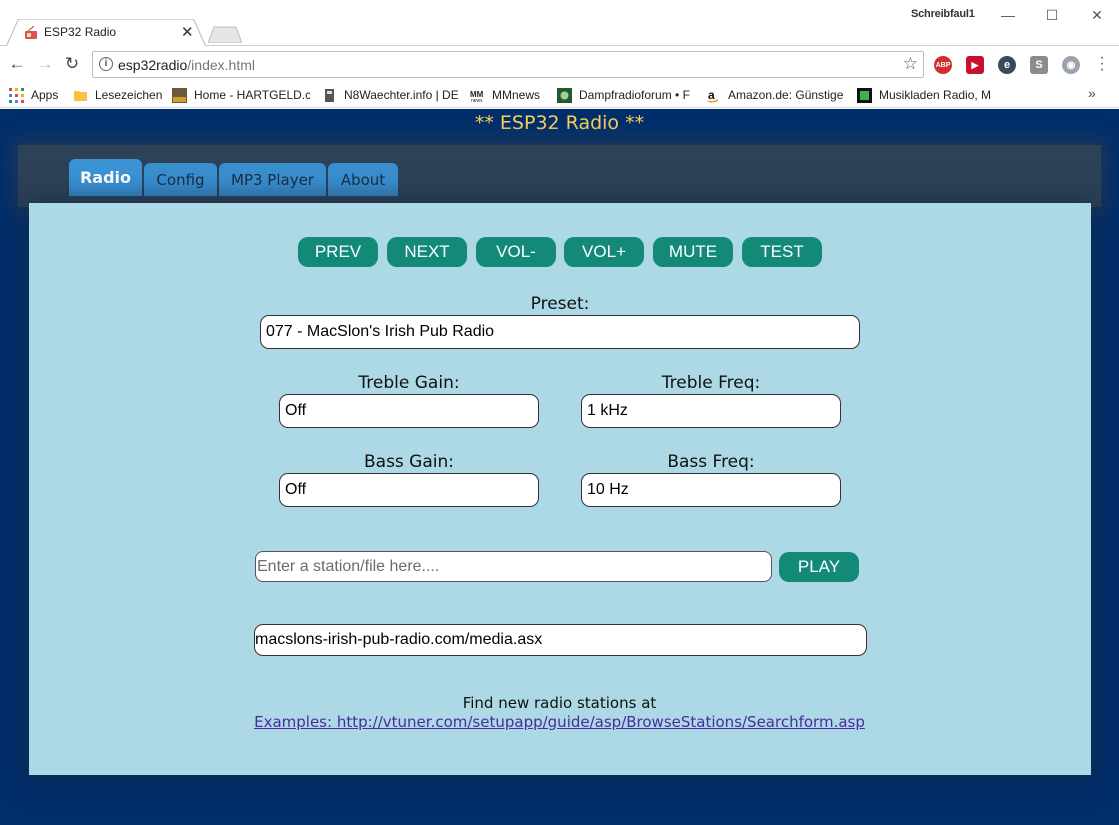  I want to click on bass-gain-label: Bass Gain:, so click(408, 462).